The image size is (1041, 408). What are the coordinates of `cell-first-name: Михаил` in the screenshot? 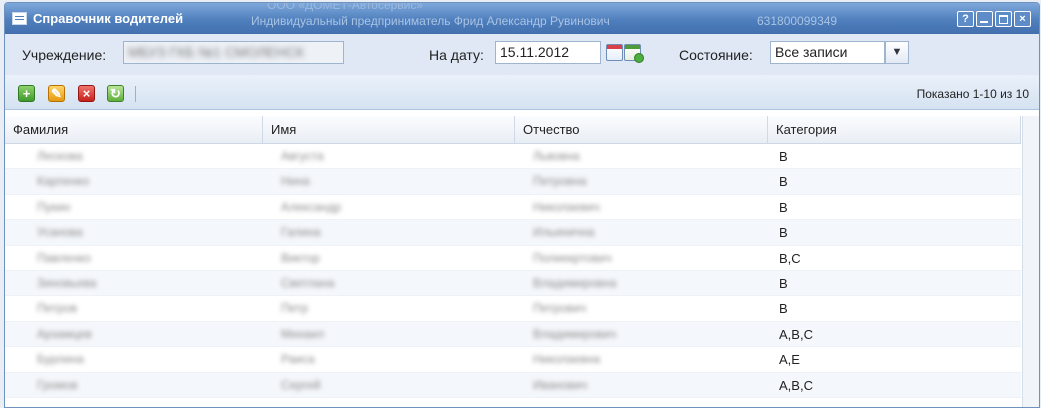 It's located at (302, 333).